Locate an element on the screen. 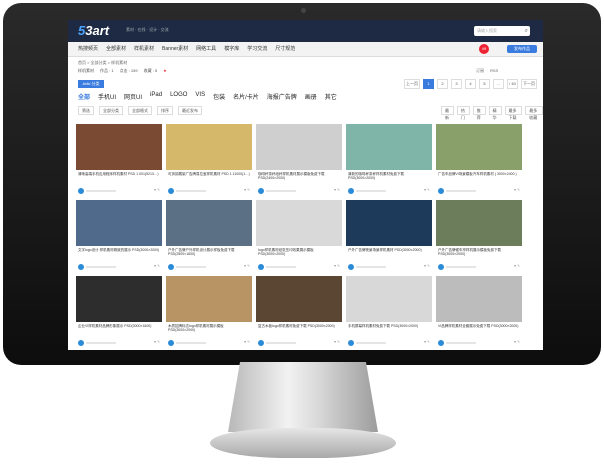  mockup-card: 户外广告牌夜景场景样机素材 PSD(3000×2000) ♥ ✎ is located at coordinates (389, 236).